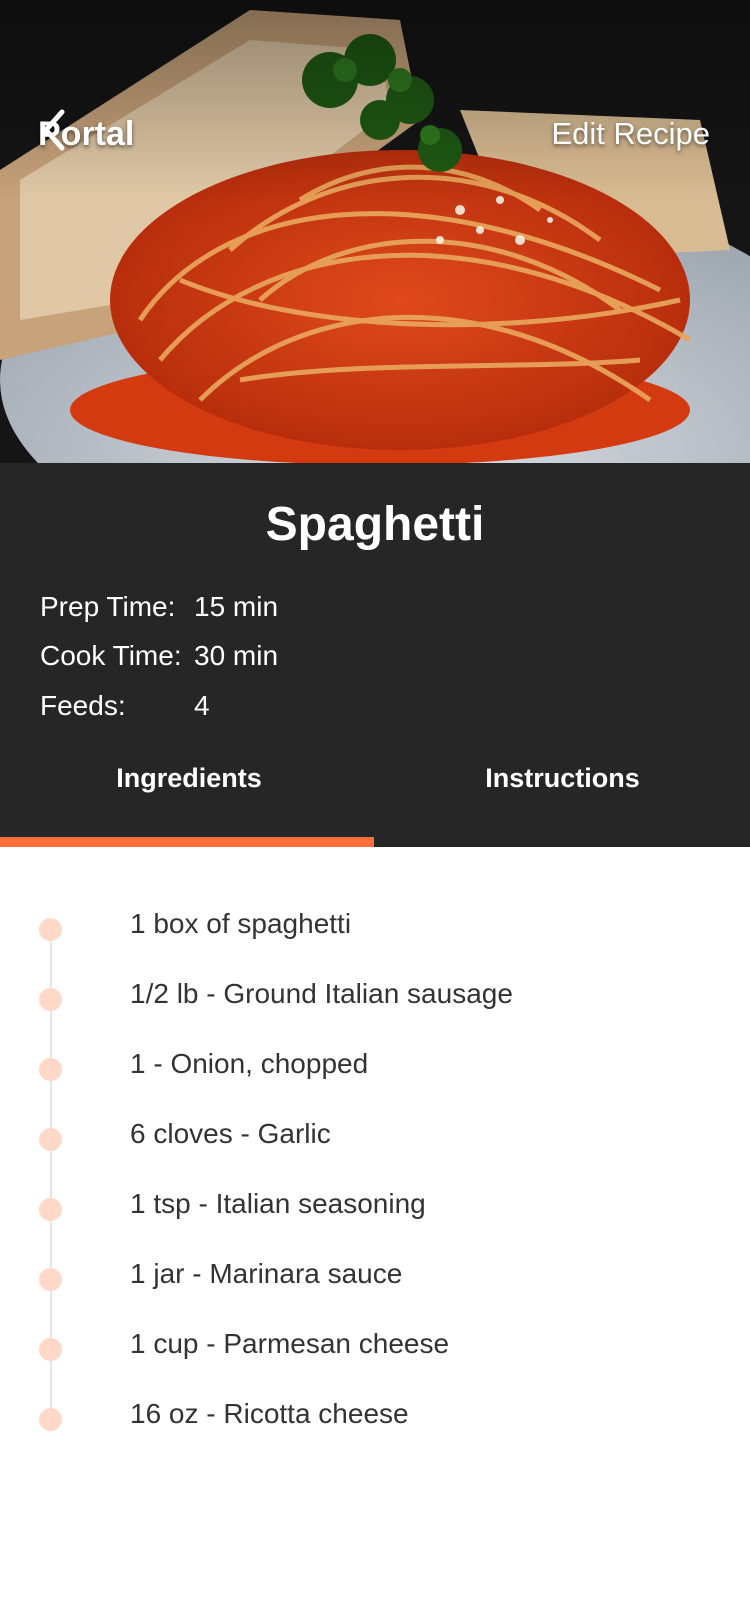  What do you see at coordinates (236, 655) in the screenshot?
I see `meta-value: 30 min` at bounding box center [236, 655].